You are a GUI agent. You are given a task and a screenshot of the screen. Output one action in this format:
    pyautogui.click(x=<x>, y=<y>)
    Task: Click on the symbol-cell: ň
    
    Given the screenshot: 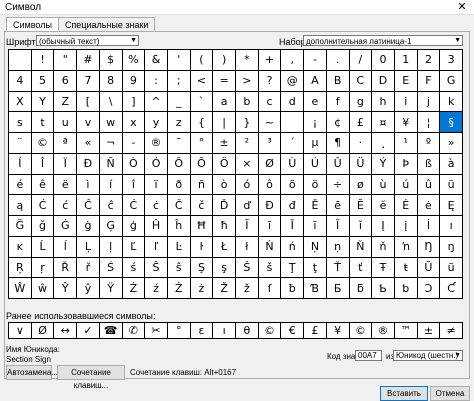 What is the action you would take?
    pyautogui.click(x=383, y=247)
    